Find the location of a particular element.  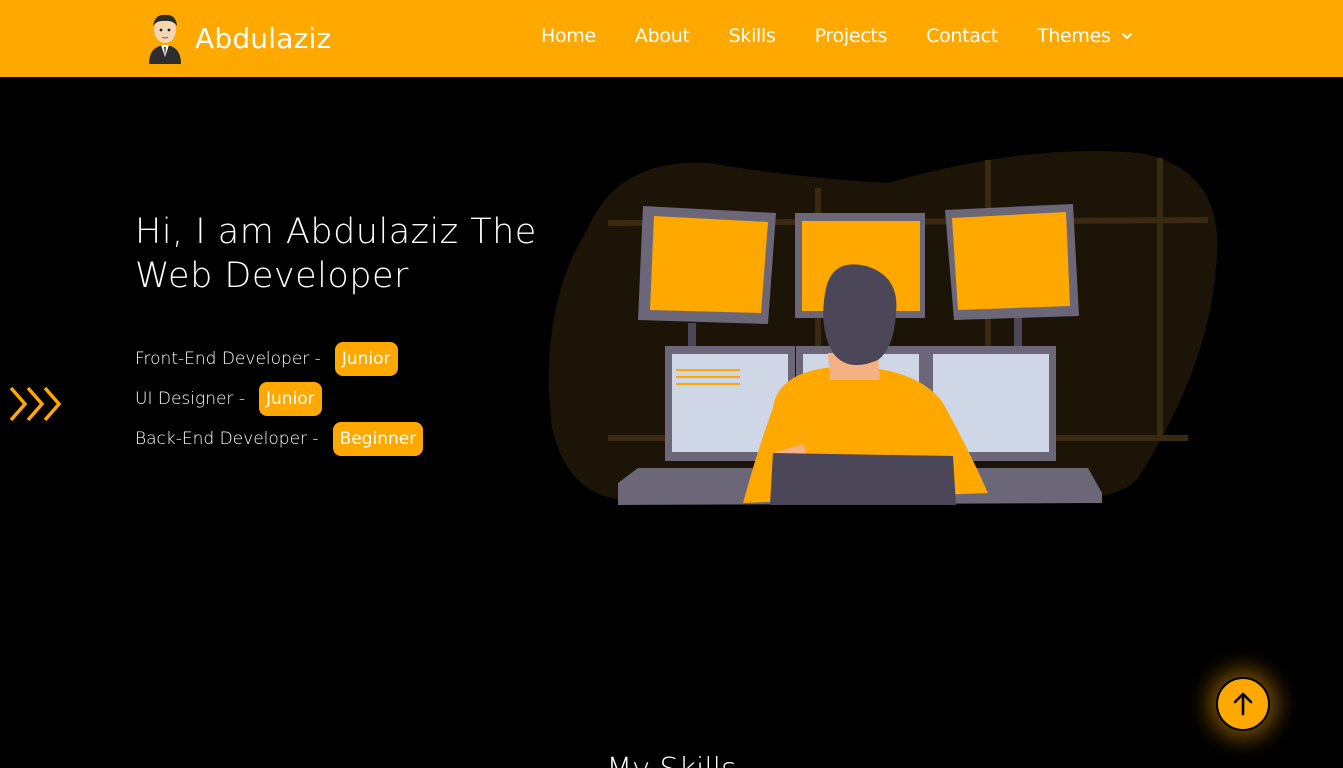

nav-about: About is located at coordinates (662, 36).